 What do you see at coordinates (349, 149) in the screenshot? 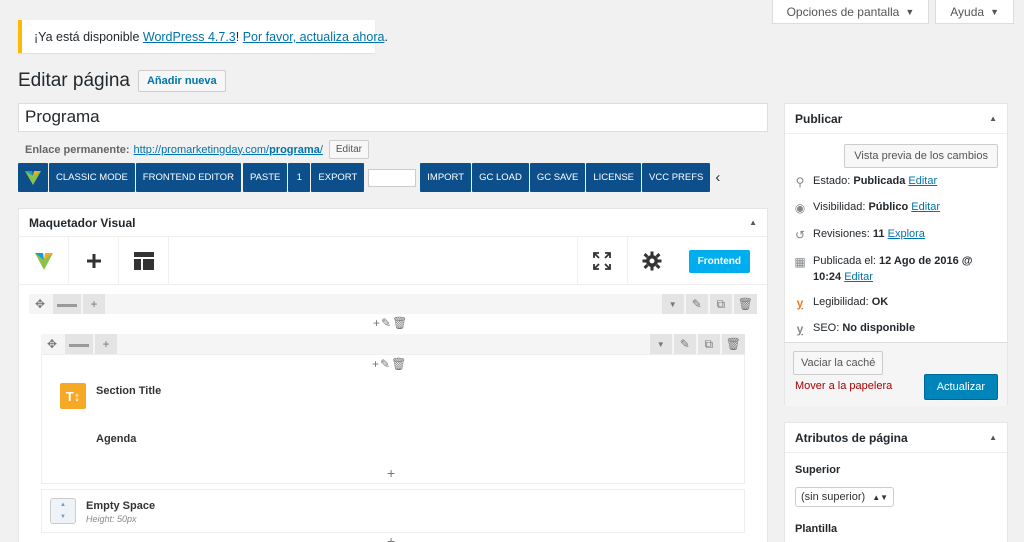
I see `permalink-edit-button: Editar` at bounding box center [349, 149].